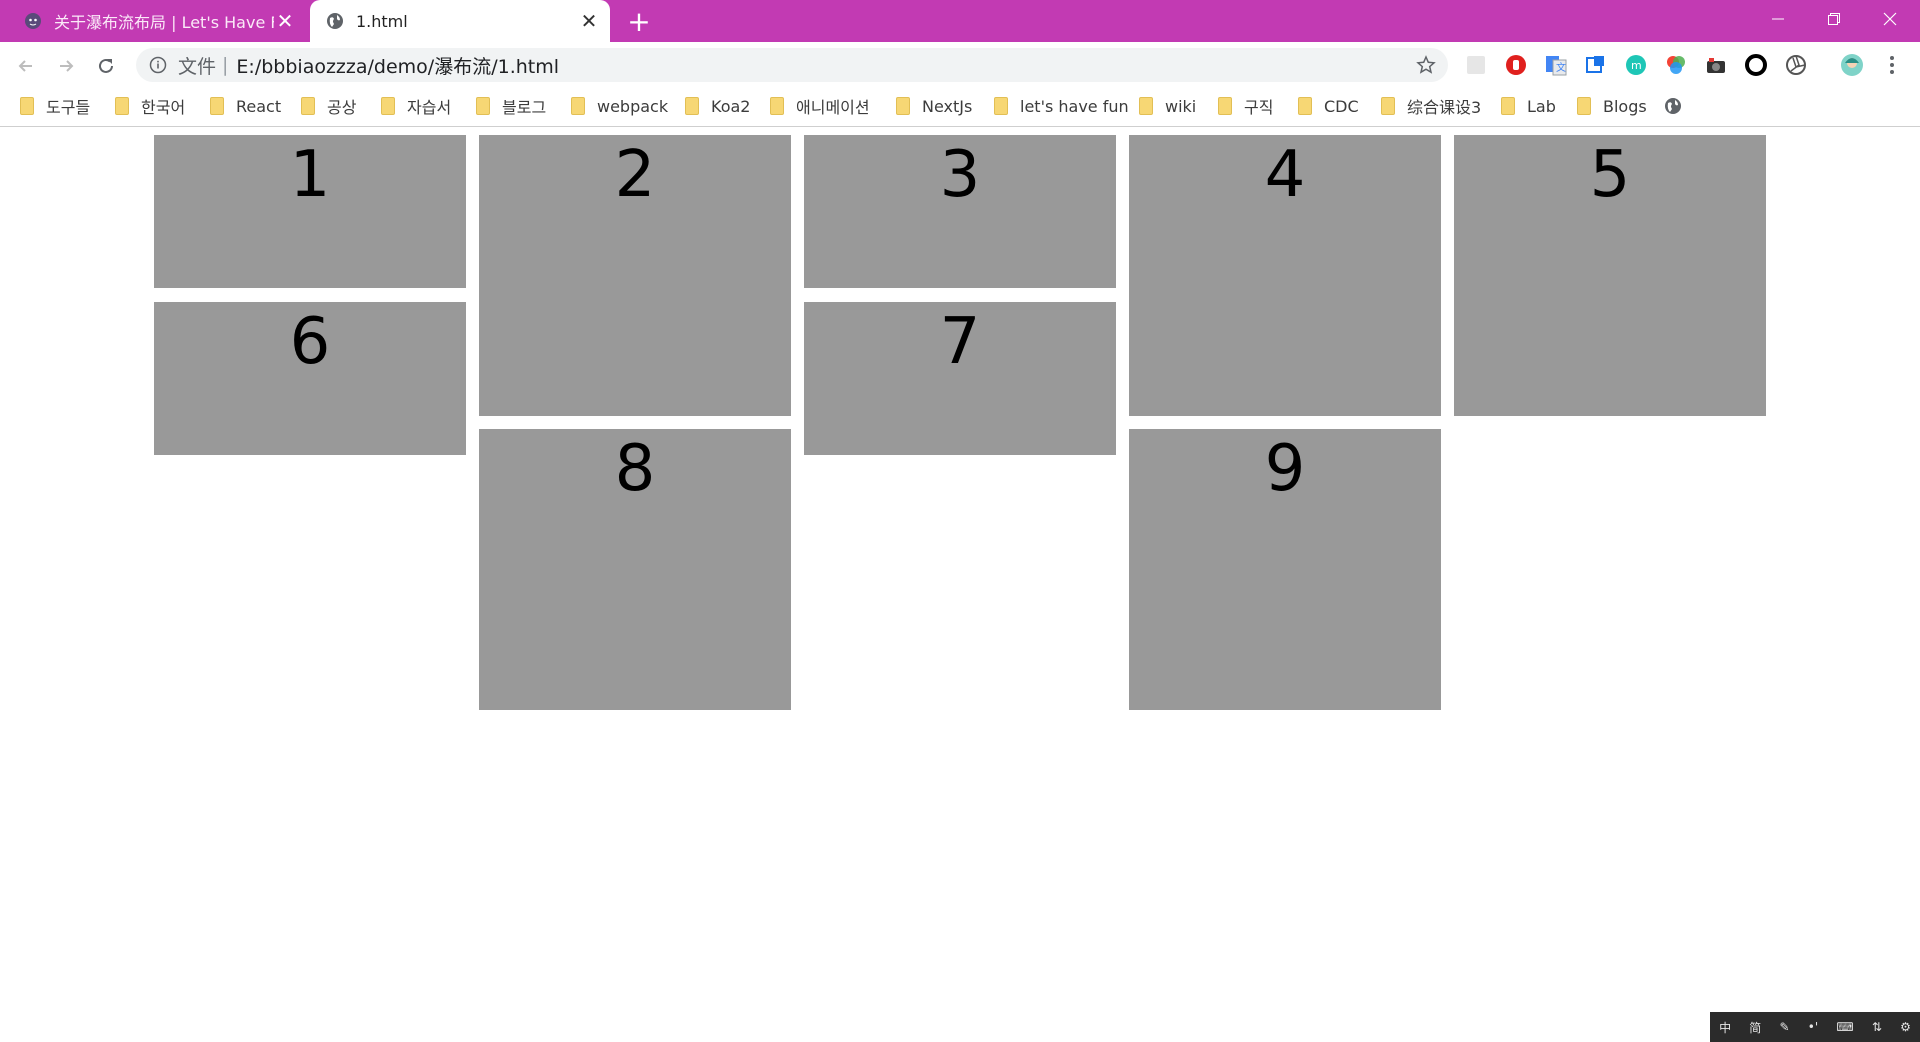  I want to click on waterfall-item: 8, so click(635, 569).